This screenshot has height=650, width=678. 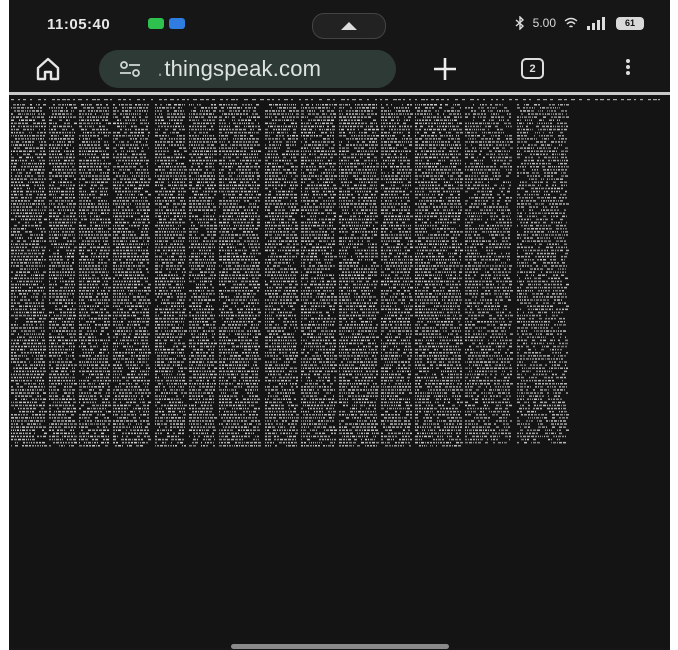 What do you see at coordinates (130, 69) in the screenshot?
I see `site-settings-icon` at bounding box center [130, 69].